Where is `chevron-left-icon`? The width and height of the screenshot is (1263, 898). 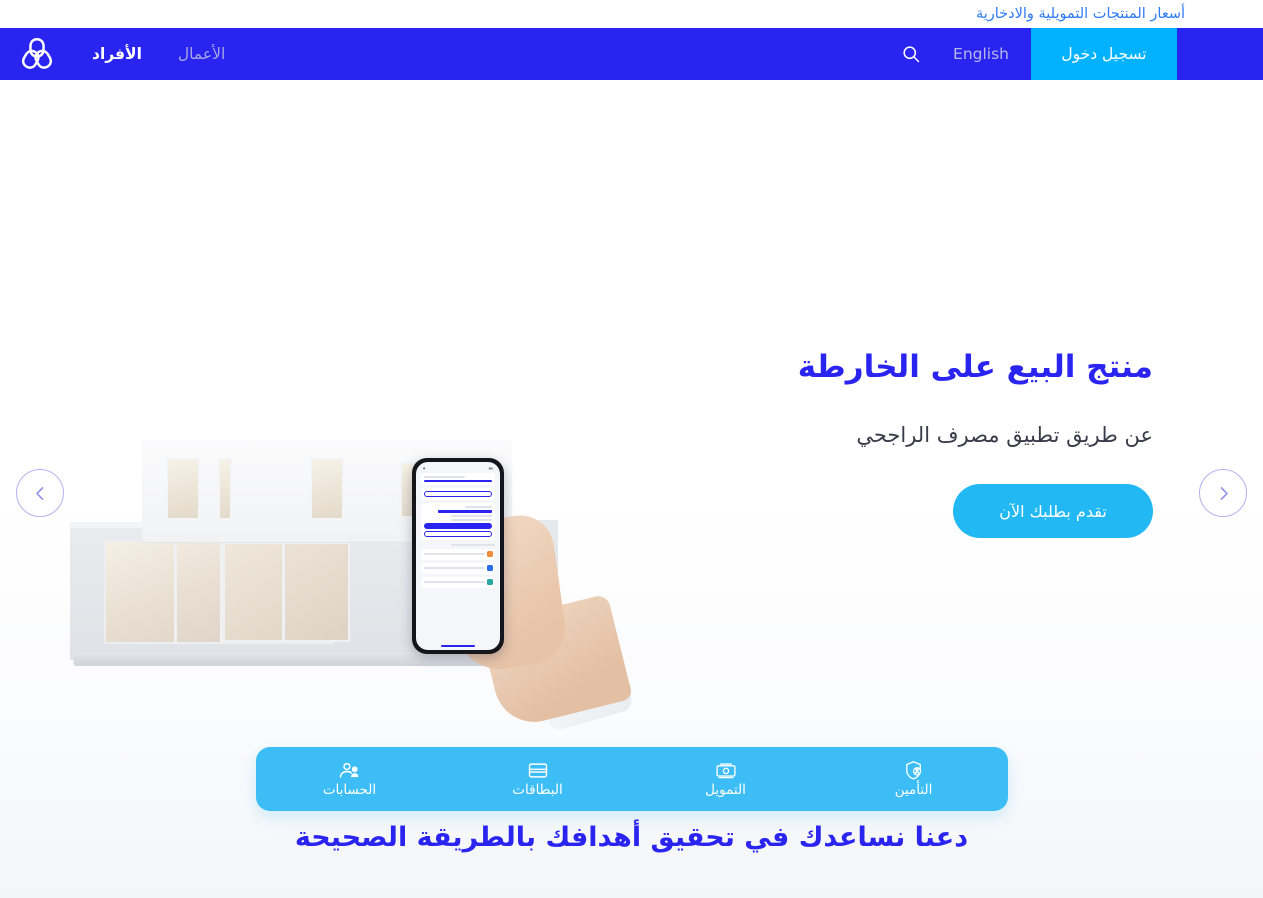 chevron-left-icon is located at coordinates (40, 493).